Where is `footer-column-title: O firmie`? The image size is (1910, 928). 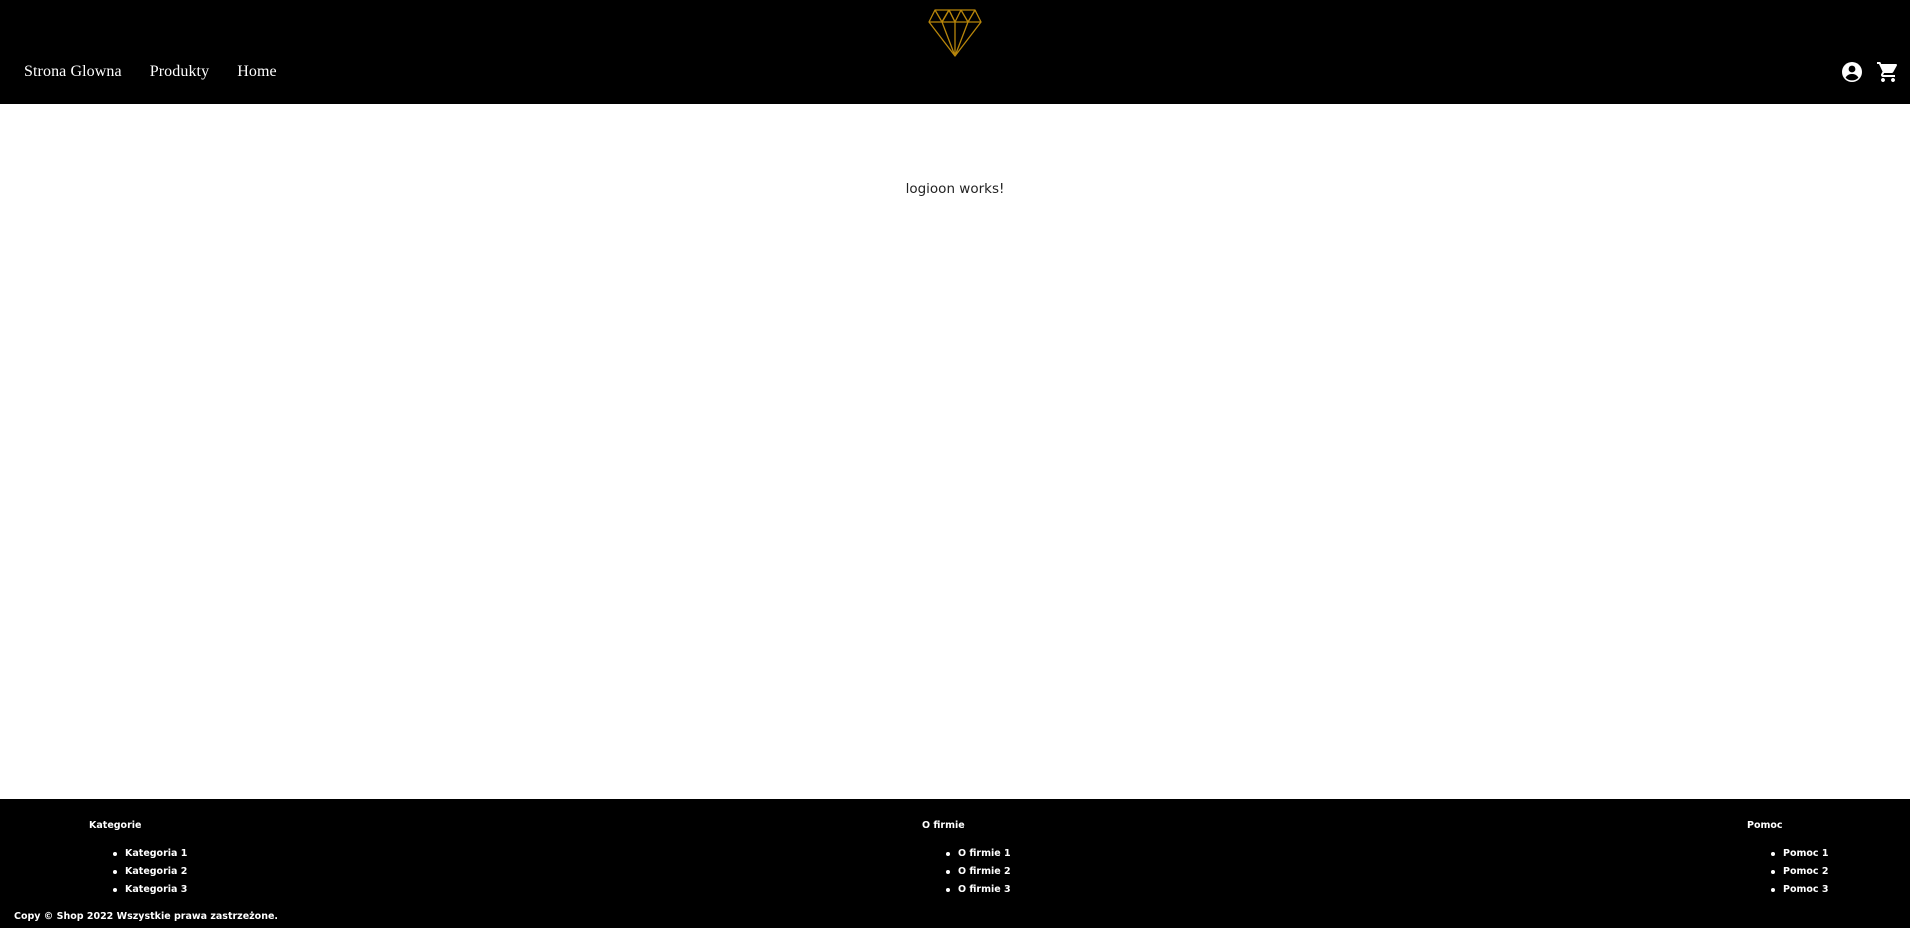
footer-column-title: O firmie is located at coordinates (943, 825).